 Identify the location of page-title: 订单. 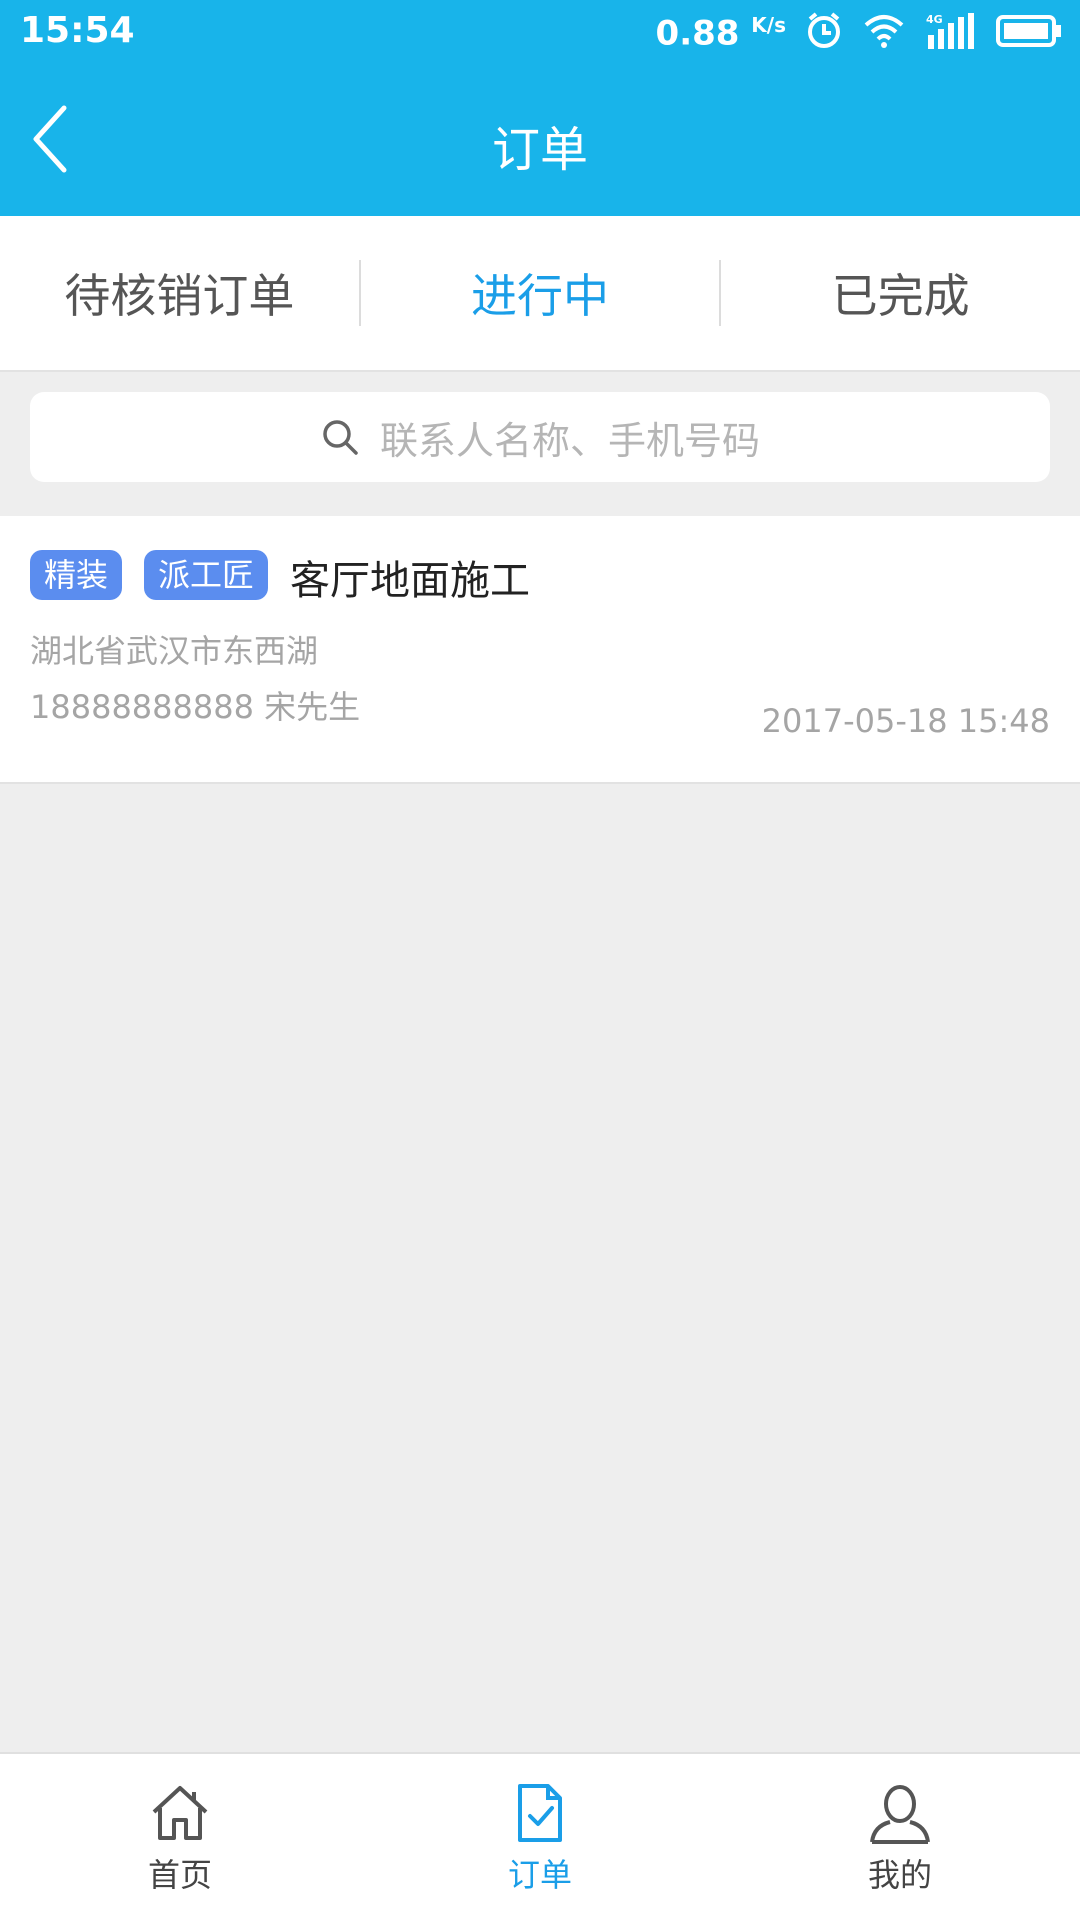
(539, 150).